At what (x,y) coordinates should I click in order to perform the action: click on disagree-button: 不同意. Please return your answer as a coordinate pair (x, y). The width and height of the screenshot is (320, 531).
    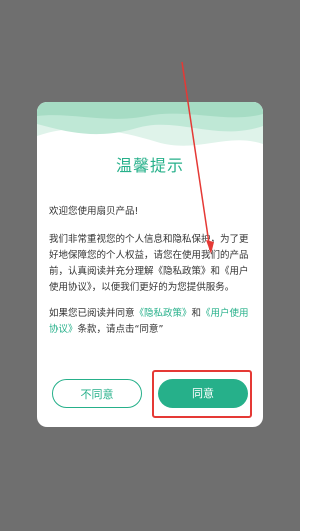
    Looking at the image, I should click on (97, 393).